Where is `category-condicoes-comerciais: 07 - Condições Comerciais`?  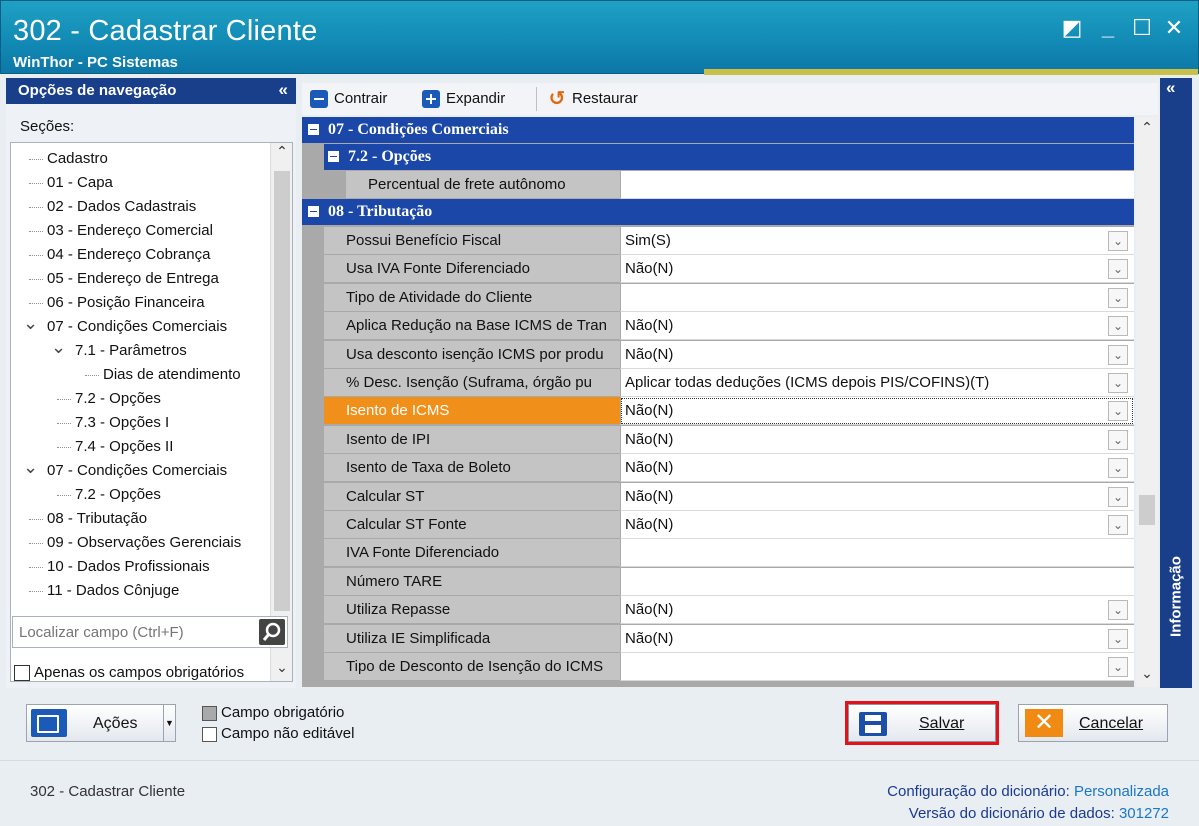
category-condicoes-comerciais: 07 - Condições Comerciais is located at coordinates (718, 130).